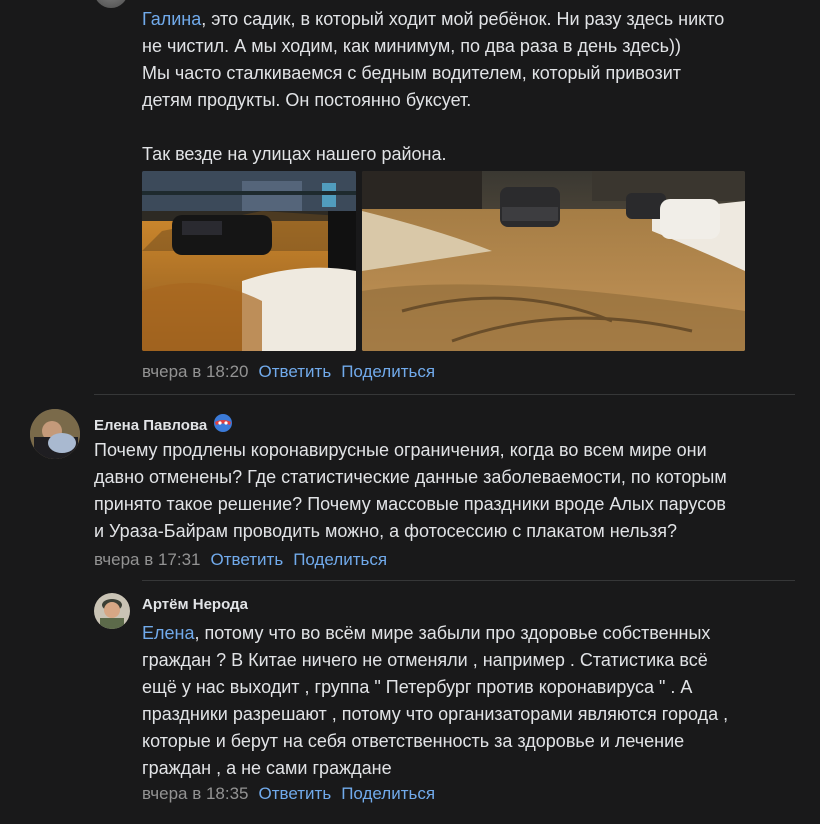  I want to click on mention-link: Елена, so click(168, 633).